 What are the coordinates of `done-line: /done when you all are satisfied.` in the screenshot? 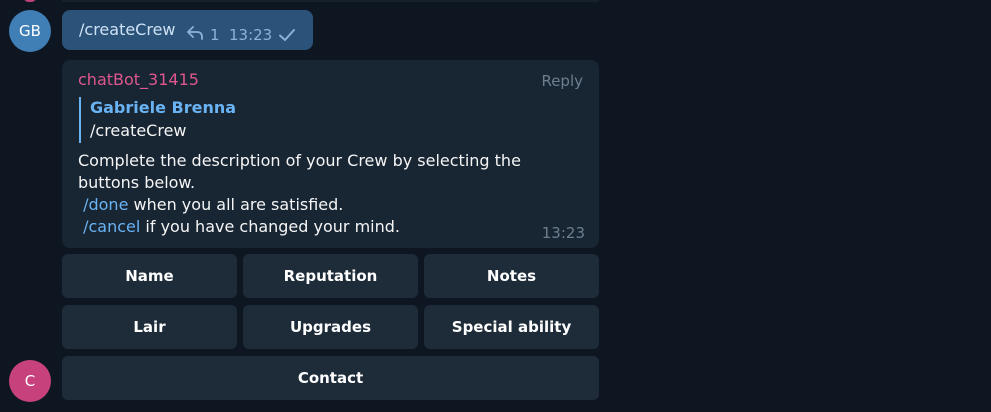 It's located at (328, 205).